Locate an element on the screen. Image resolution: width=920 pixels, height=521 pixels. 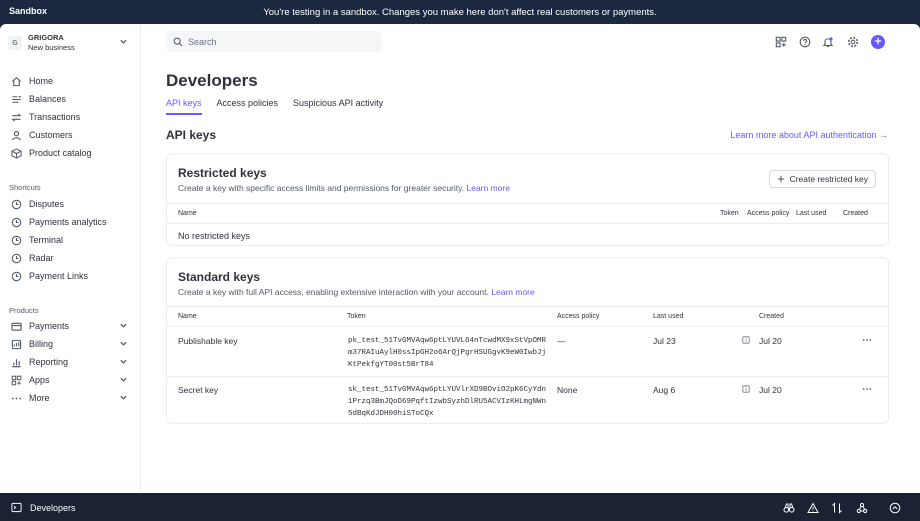
sort-arrows-icon is located at coordinates (836, 507).